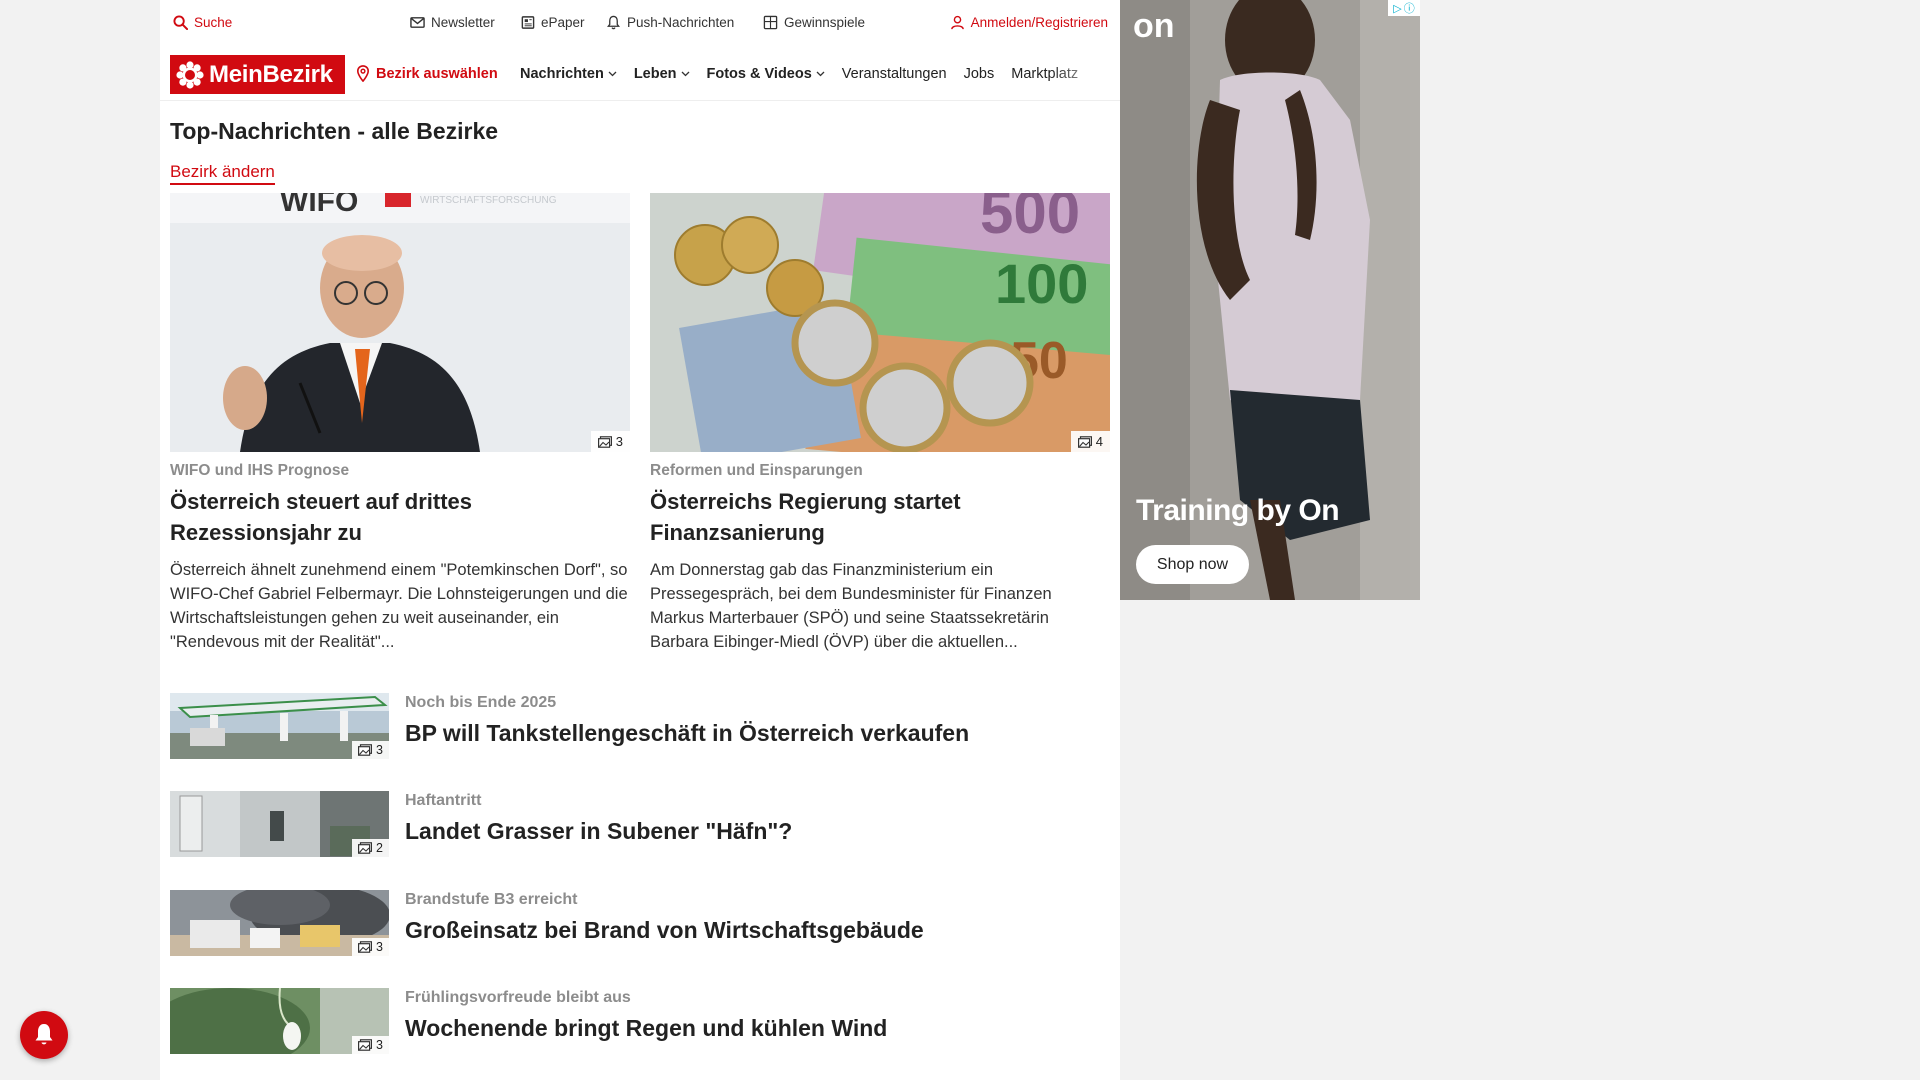 The height and width of the screenshot is (1080, 1920). Describe the element at coordinates (319, 205) in the screenshot. I see `svg-text: WIFO` at that location.